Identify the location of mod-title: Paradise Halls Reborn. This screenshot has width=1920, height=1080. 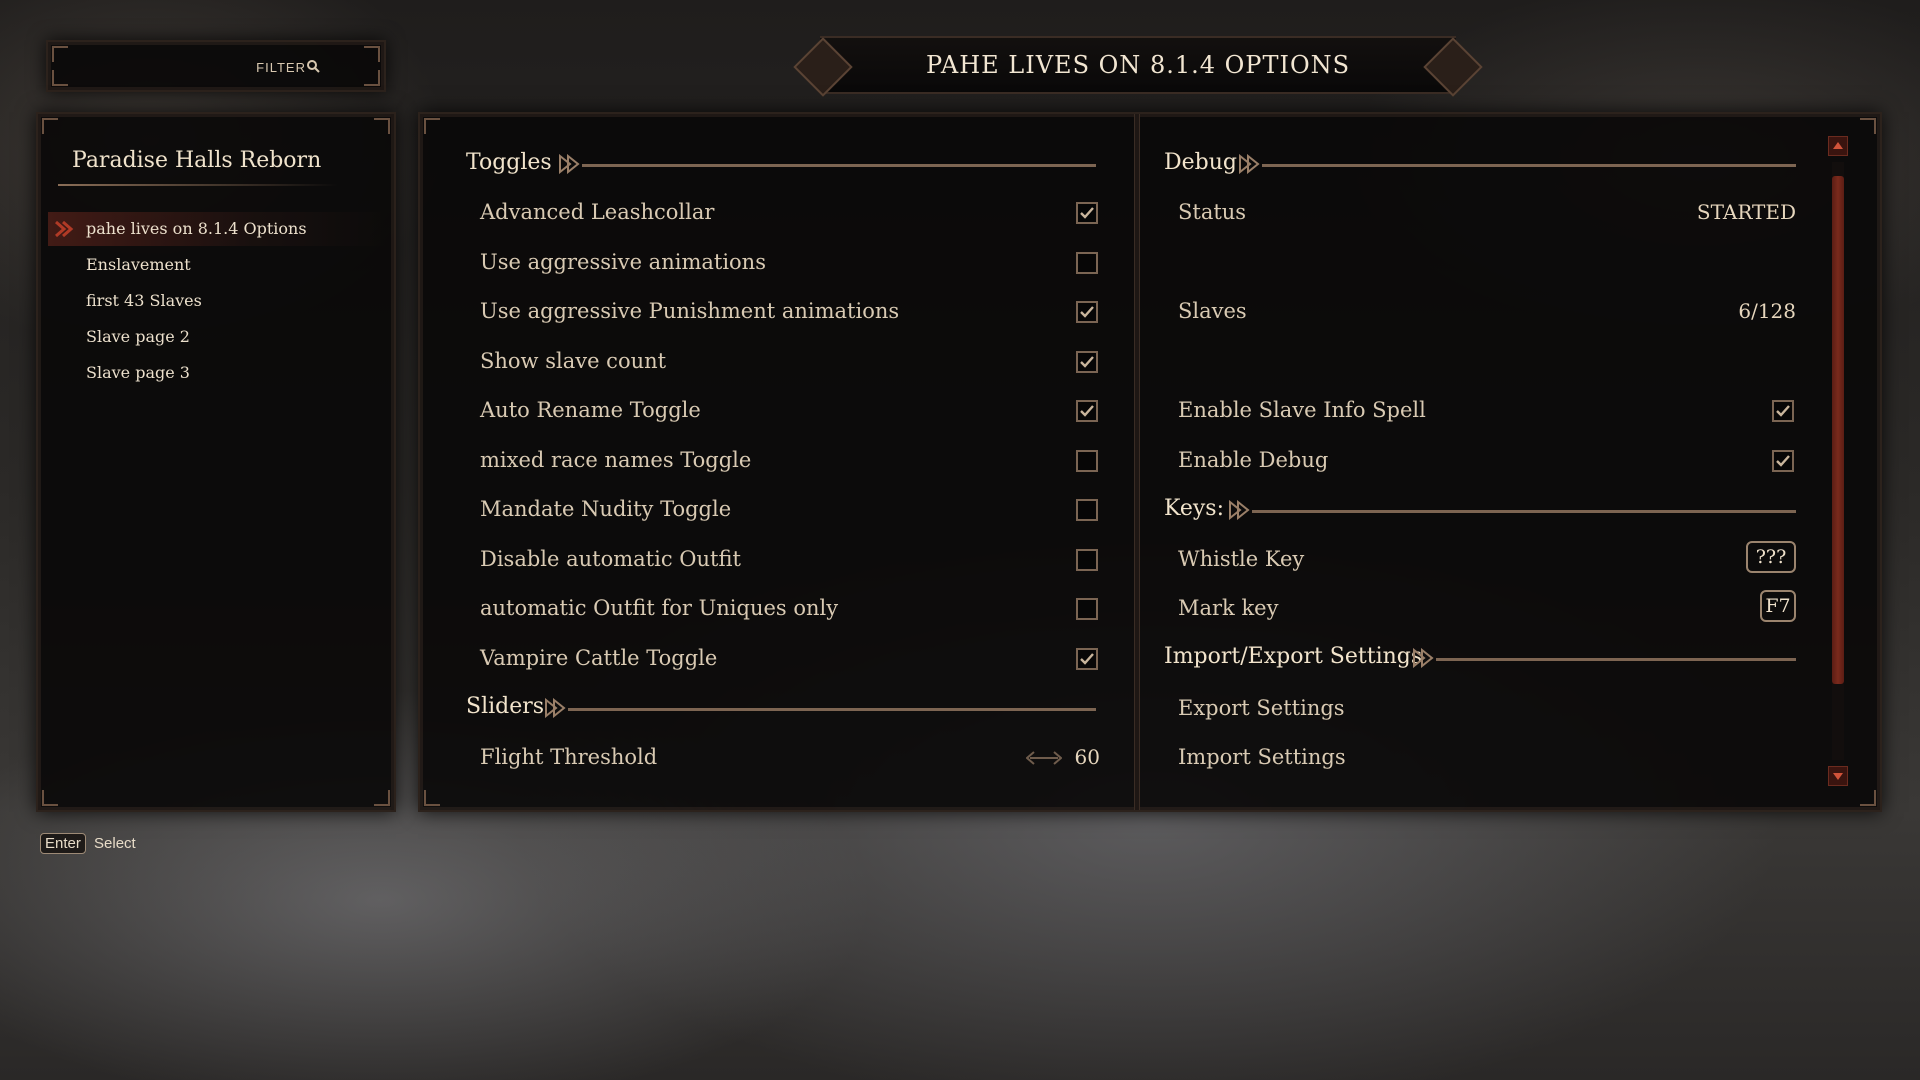
(196, 160).